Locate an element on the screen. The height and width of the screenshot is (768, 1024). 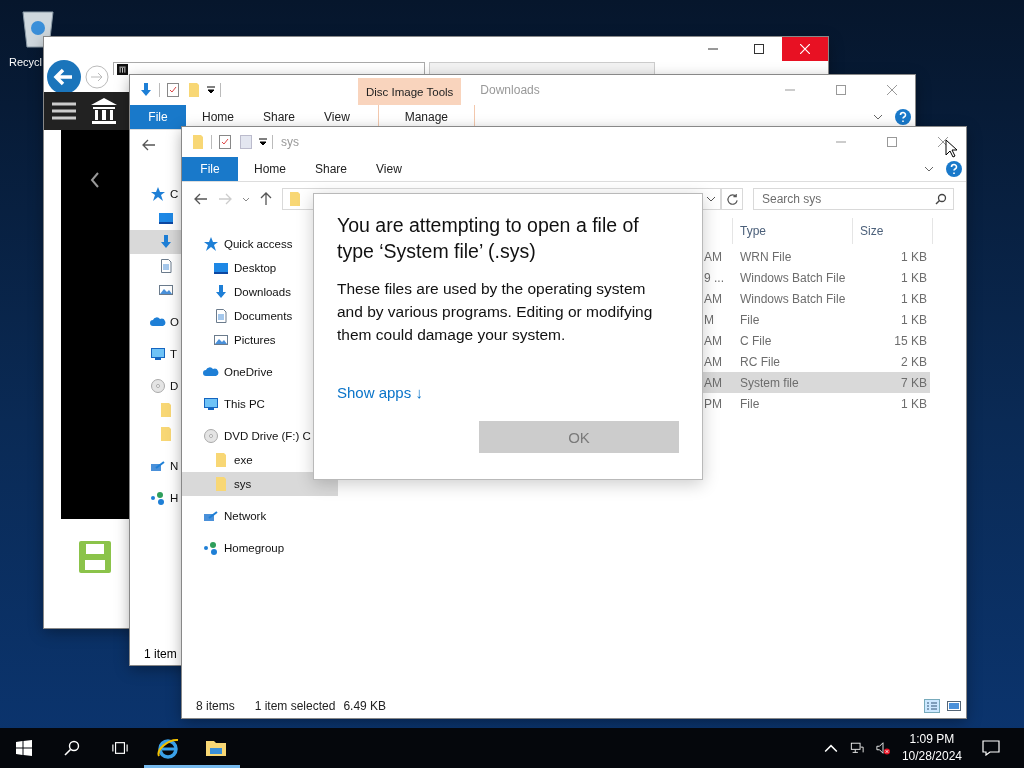
date-cell-text: PM is located at coordinates (713, 403).